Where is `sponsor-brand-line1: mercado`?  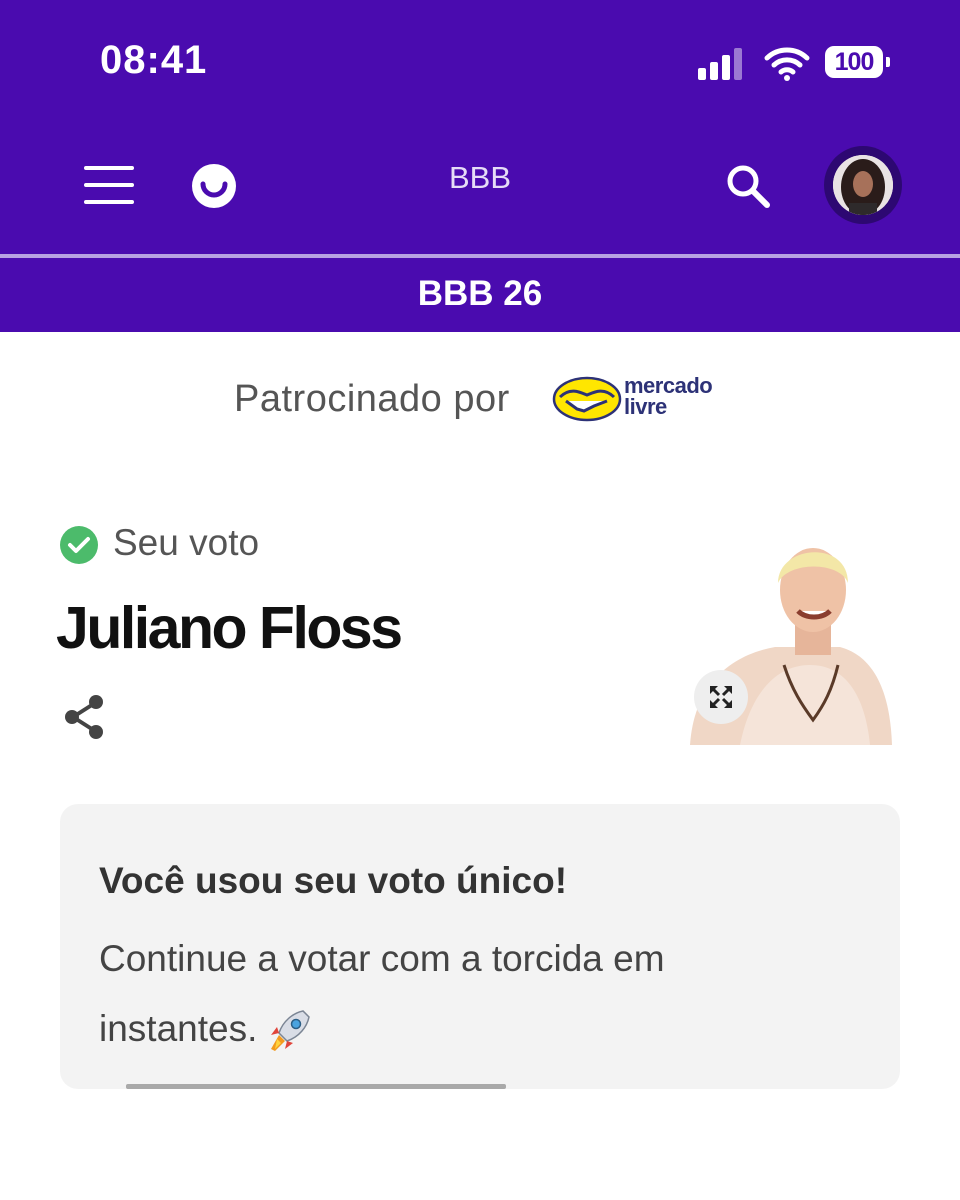
sponsor-brand-line1: mercado is located at coordinates (668, 385).